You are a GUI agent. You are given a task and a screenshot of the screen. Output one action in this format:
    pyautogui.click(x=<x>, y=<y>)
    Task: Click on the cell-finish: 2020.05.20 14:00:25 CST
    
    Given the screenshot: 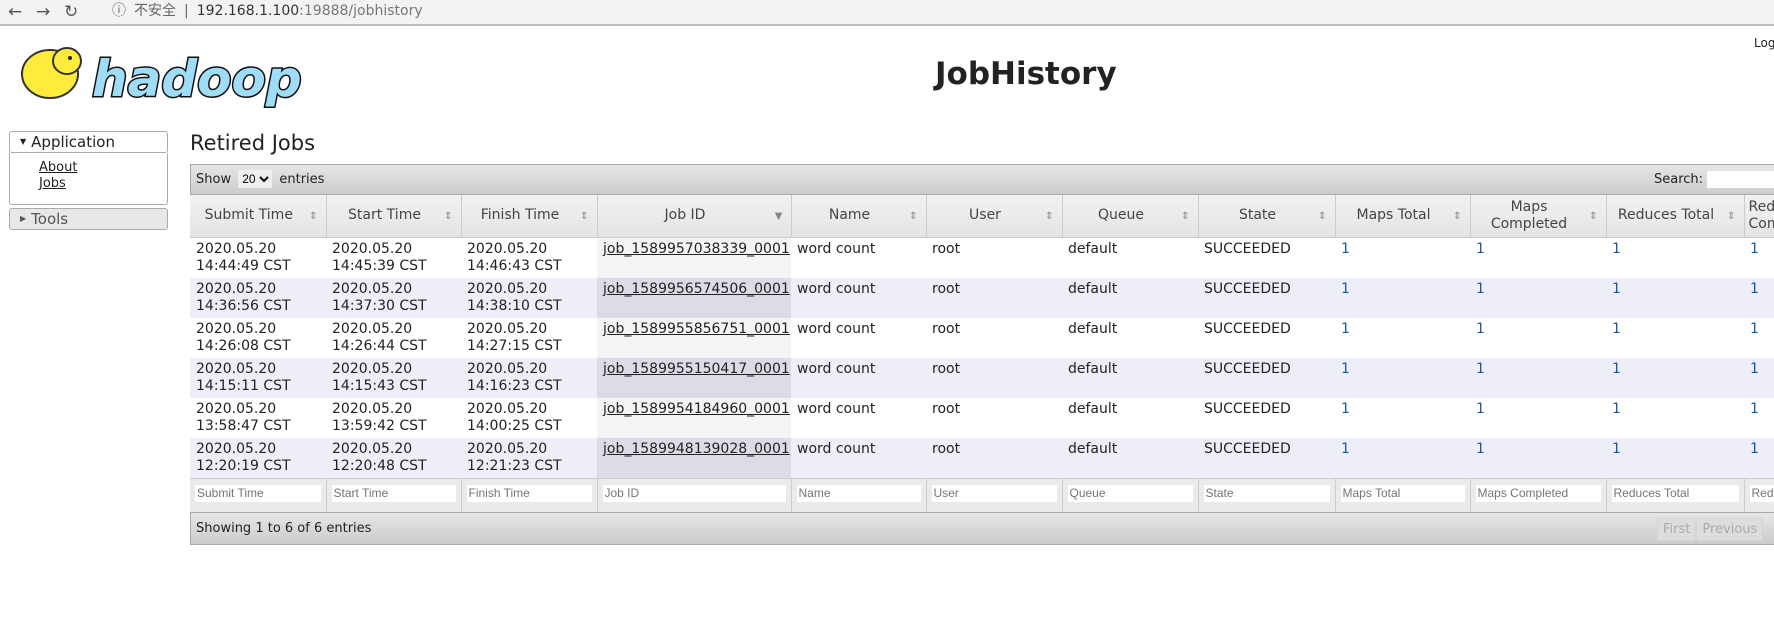 What is the action you would take?
    pyautogui.click(x=529, y=417)
    